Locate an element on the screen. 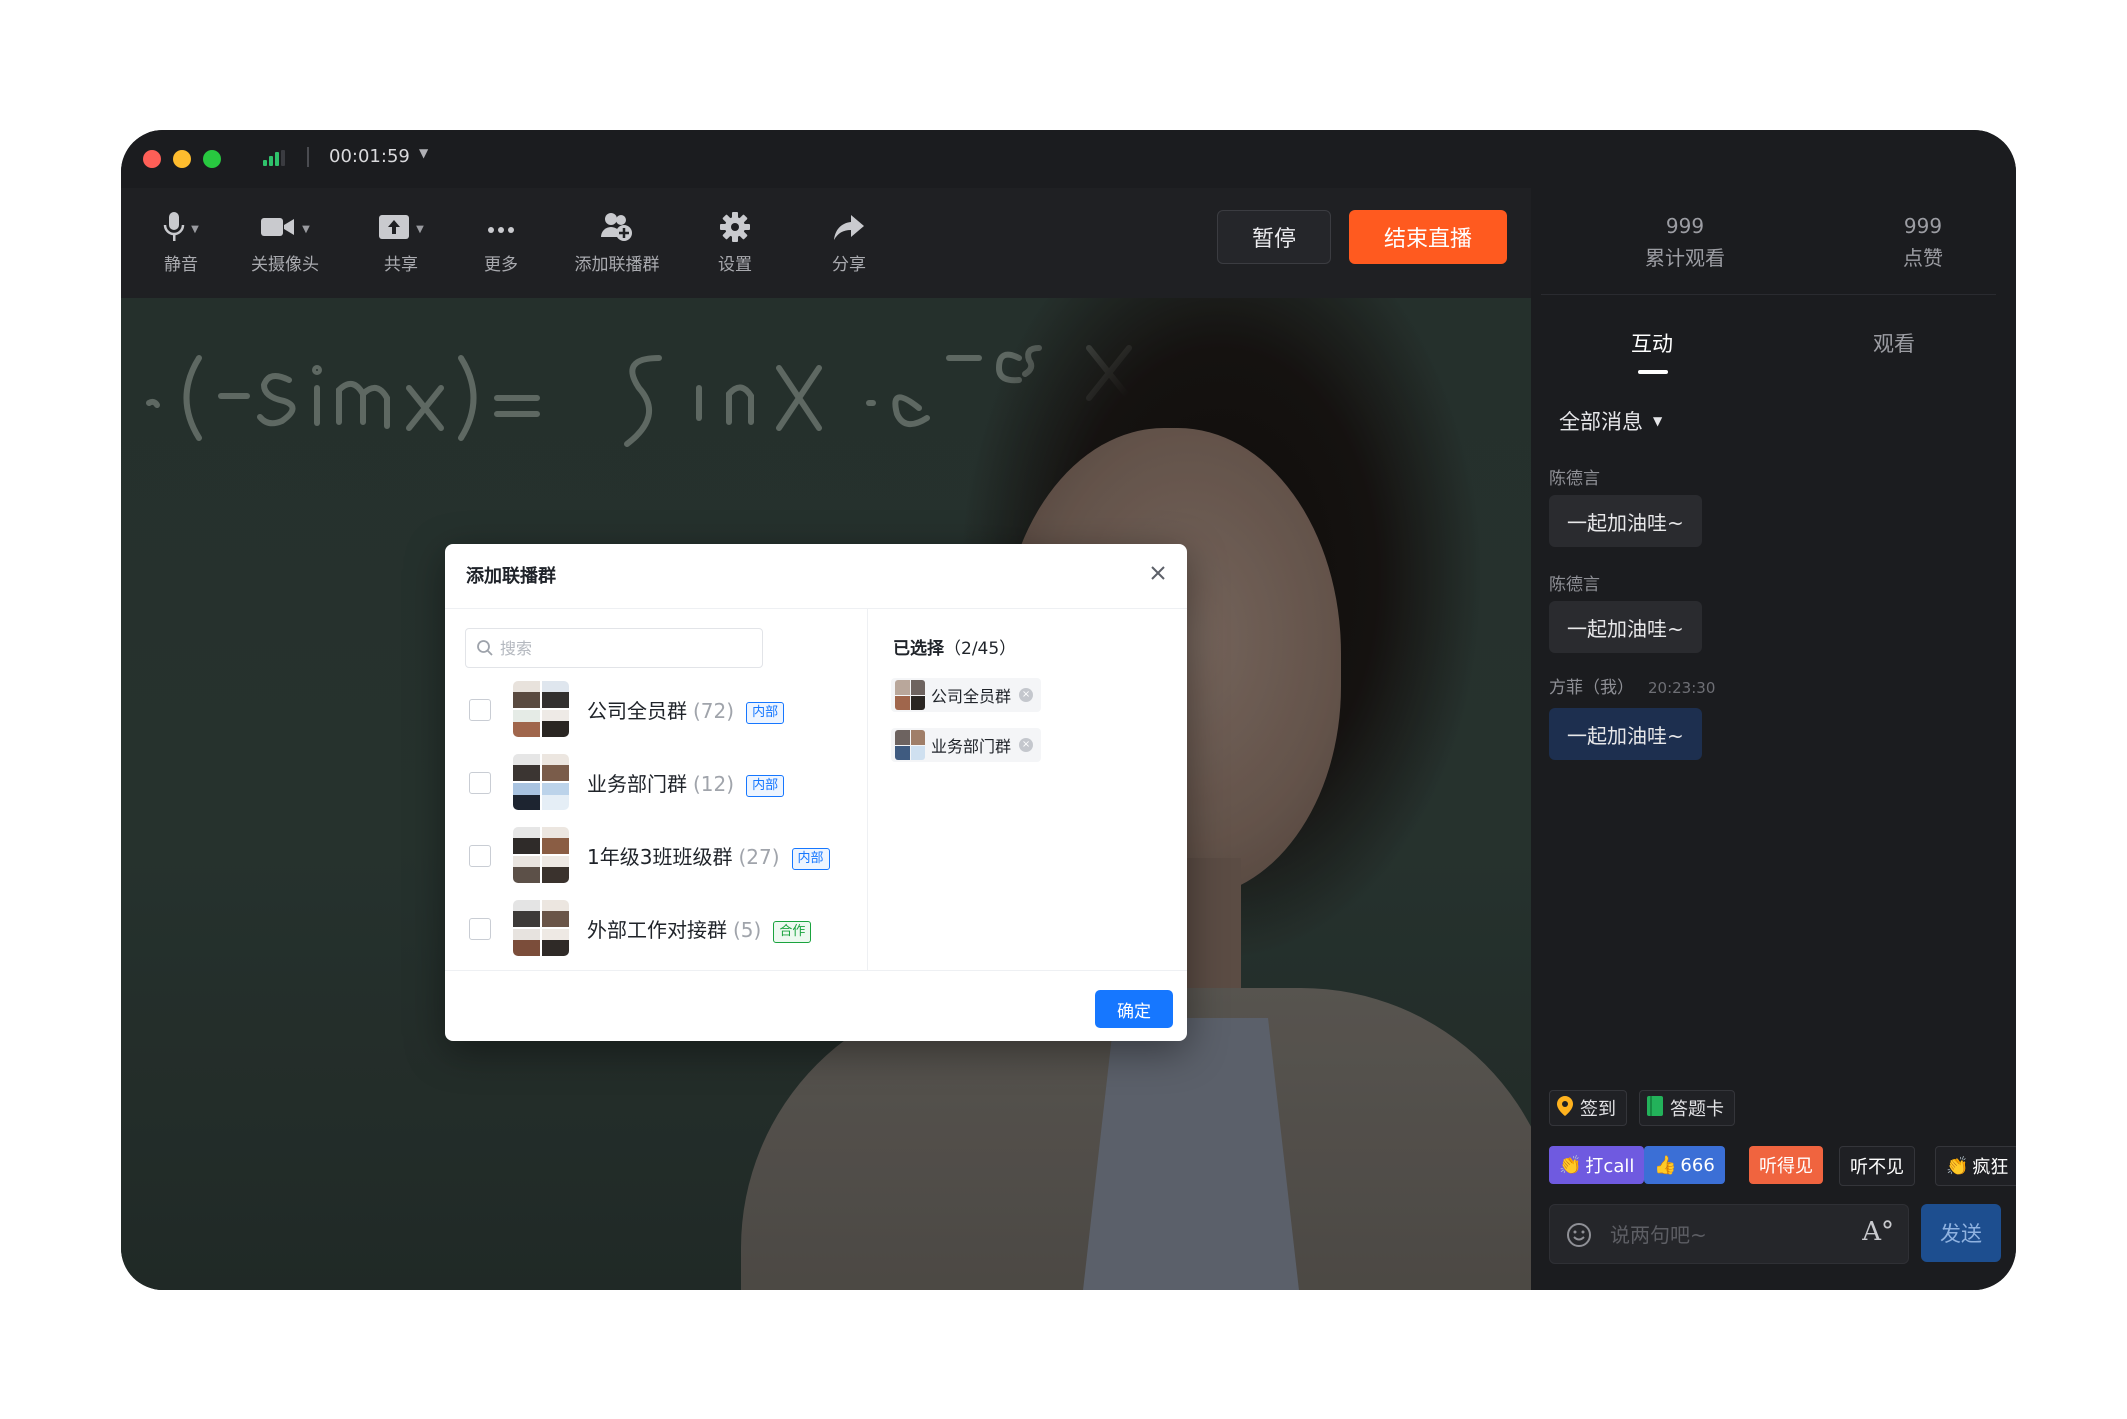 This screenshot has width=2127, height=1419. emote-label: 666 is located at coordinates (1697, 1165).